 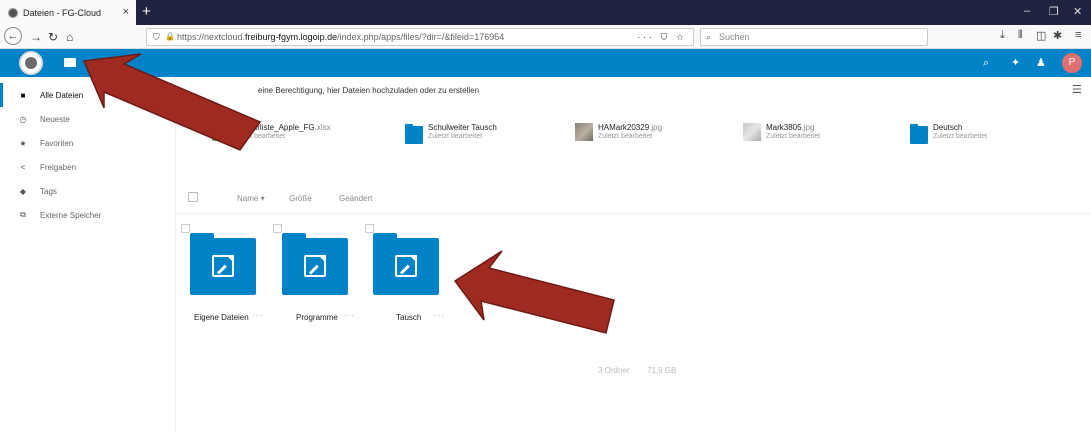 I want to click on clock-icon: ◷, so click(x=23, y=119).